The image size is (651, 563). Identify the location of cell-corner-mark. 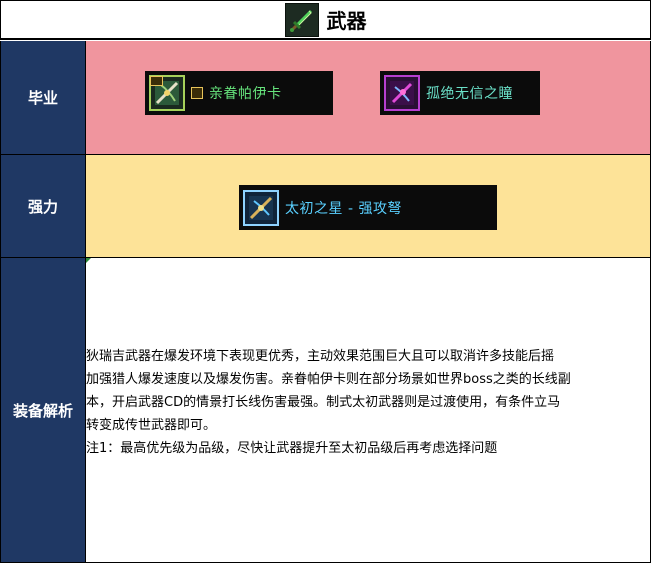
(88, 260).